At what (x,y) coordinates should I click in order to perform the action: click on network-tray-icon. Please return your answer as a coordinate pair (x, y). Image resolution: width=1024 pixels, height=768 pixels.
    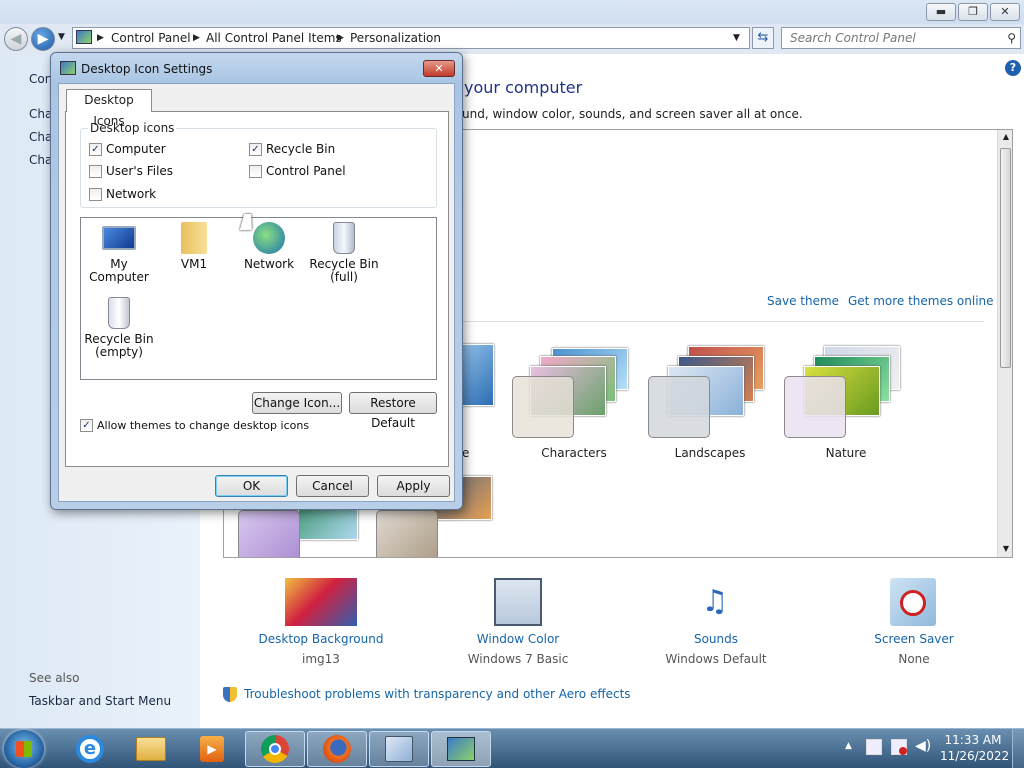
    Looking at the image, I should click on (899, 747).